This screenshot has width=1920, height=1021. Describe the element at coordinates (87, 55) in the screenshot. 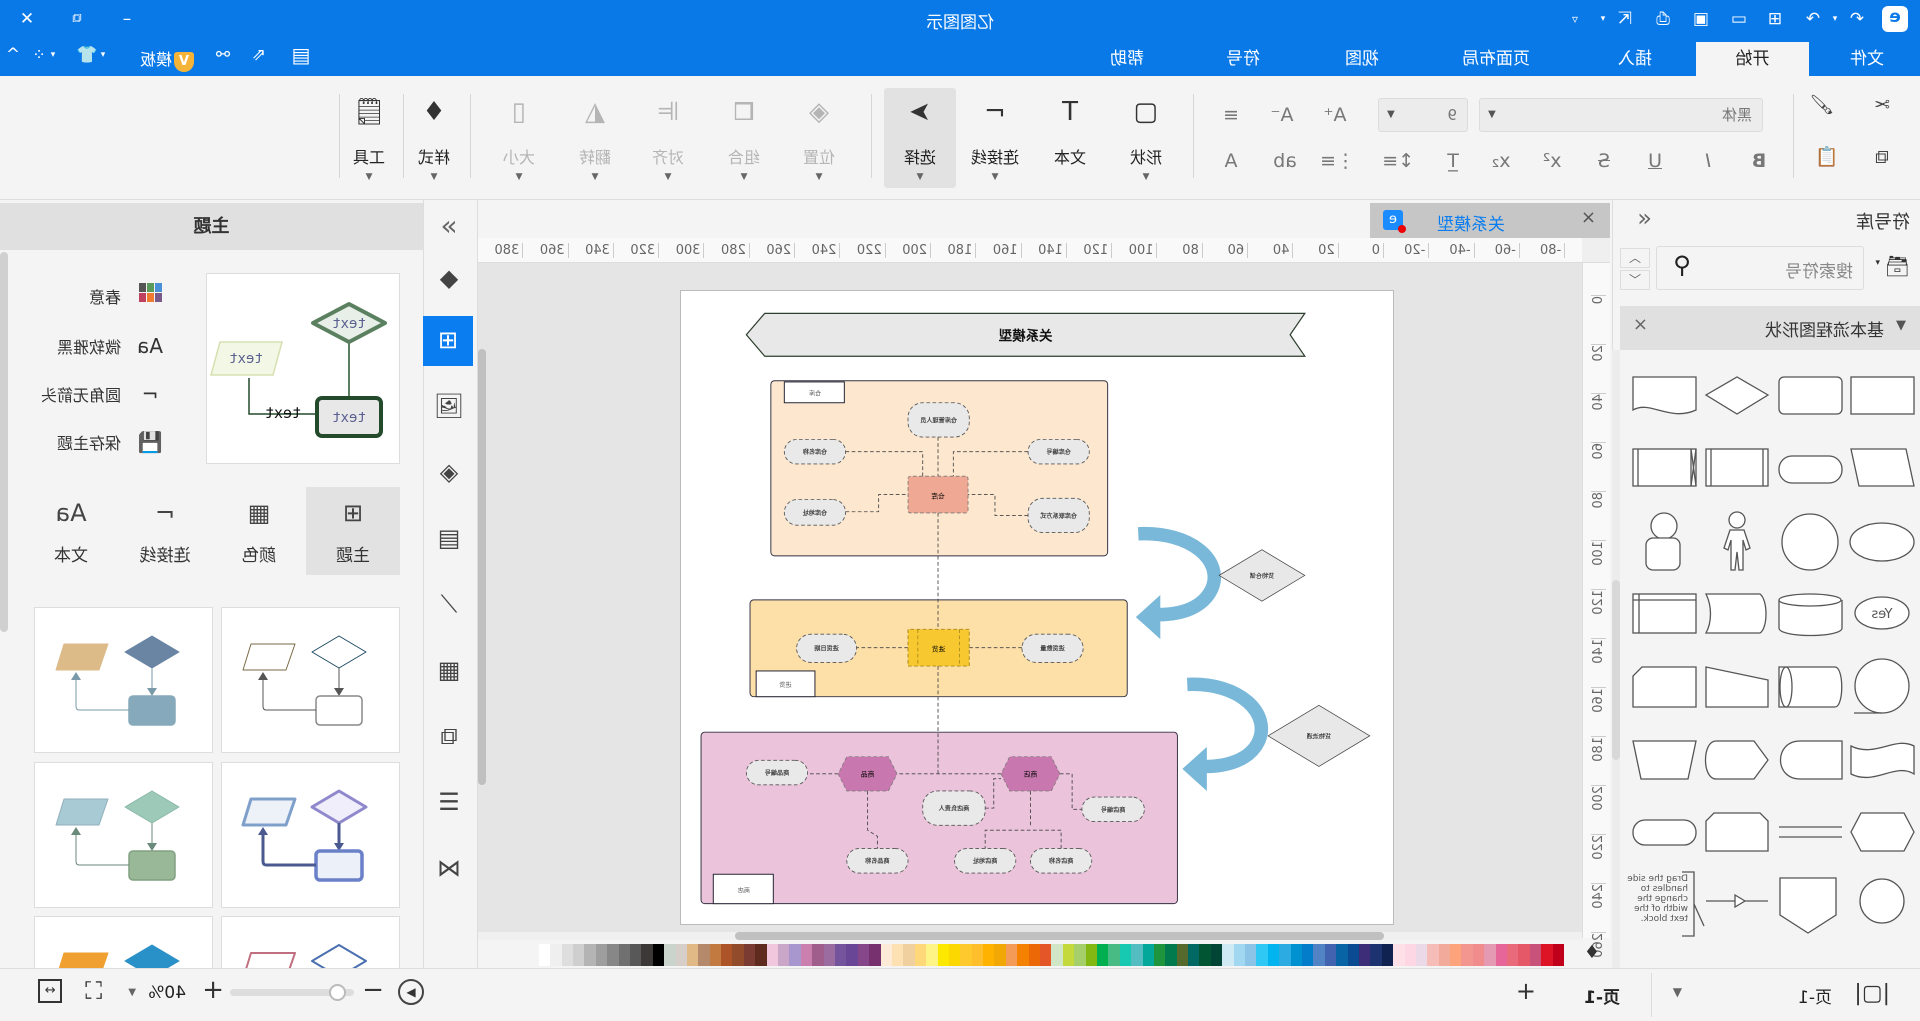

I see `shirt-icon: 👕` at that location.